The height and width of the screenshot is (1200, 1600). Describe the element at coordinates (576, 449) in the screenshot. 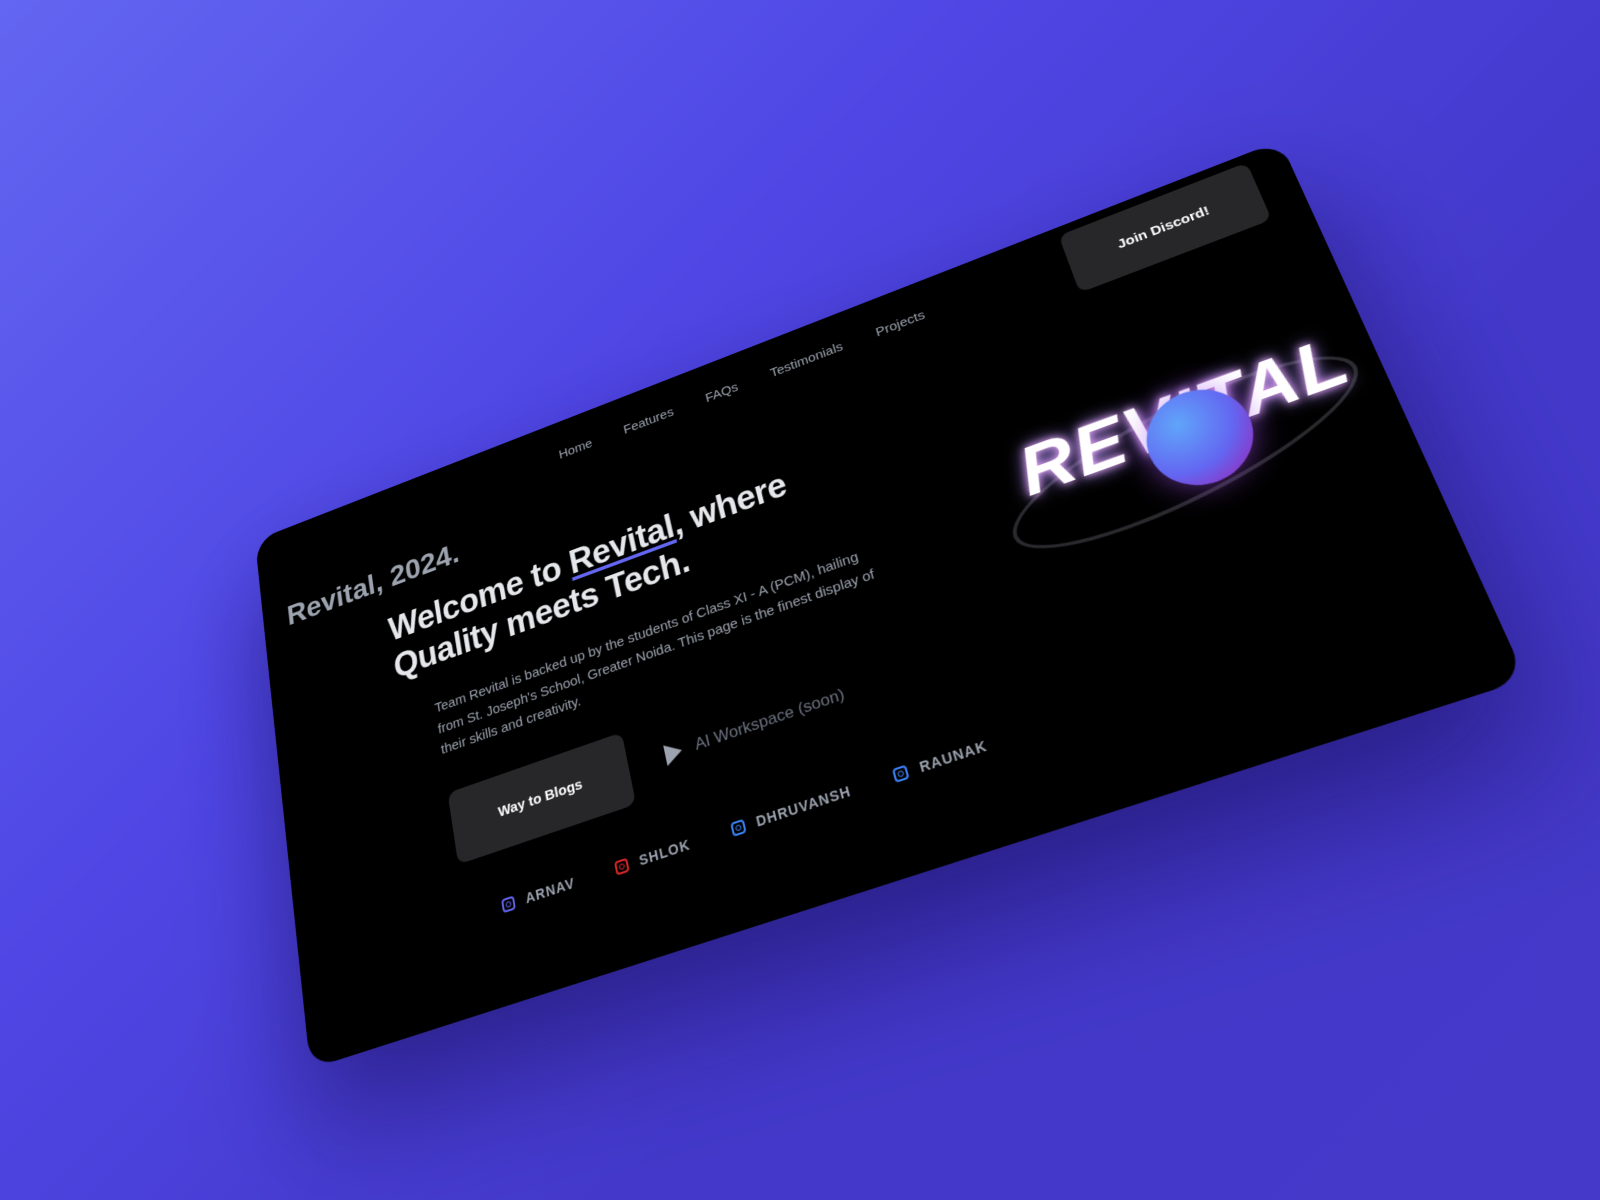

I see `nav-home: Home` at that location.